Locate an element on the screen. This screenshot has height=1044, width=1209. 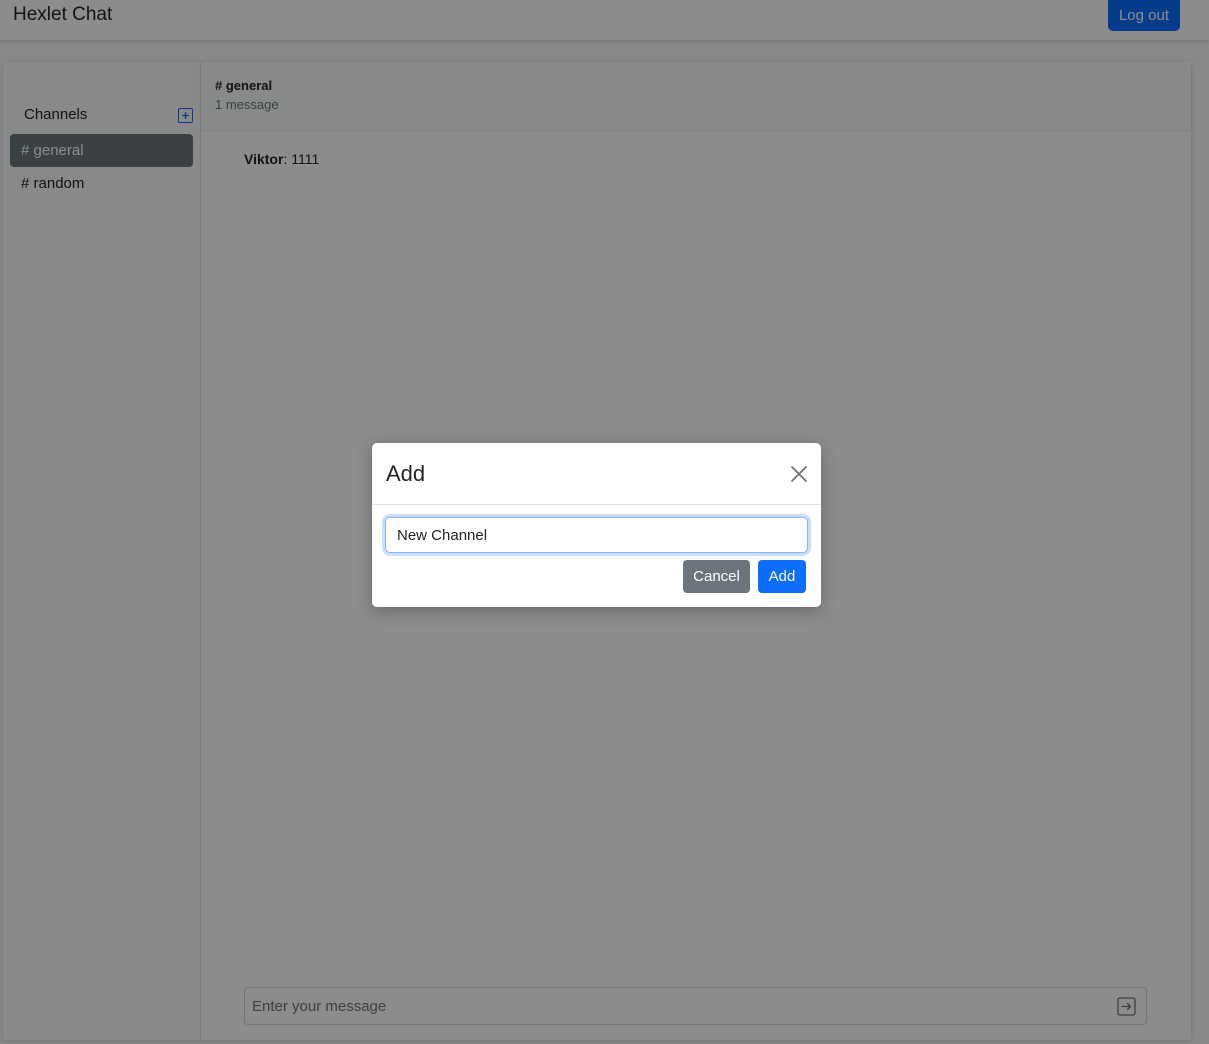
add-channel-modal: Add Cancel Add is located at coordinates (596, 525).